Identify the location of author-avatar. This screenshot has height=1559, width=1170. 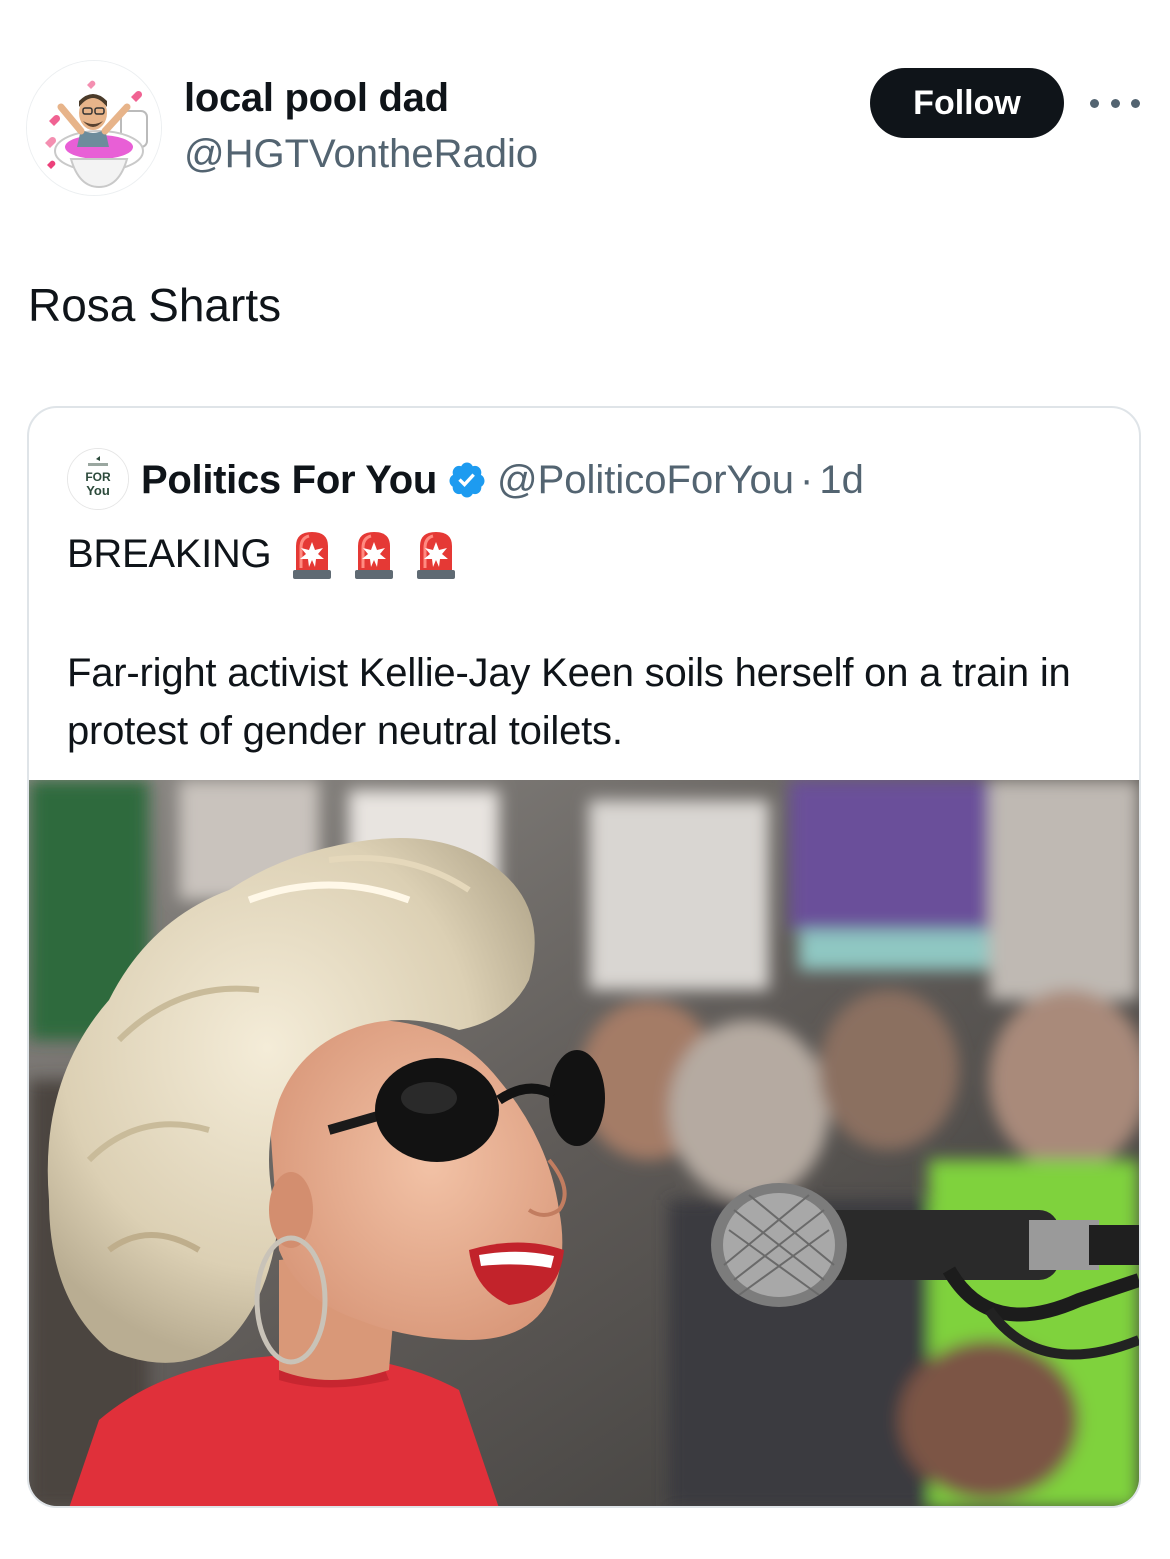
(94, 128).